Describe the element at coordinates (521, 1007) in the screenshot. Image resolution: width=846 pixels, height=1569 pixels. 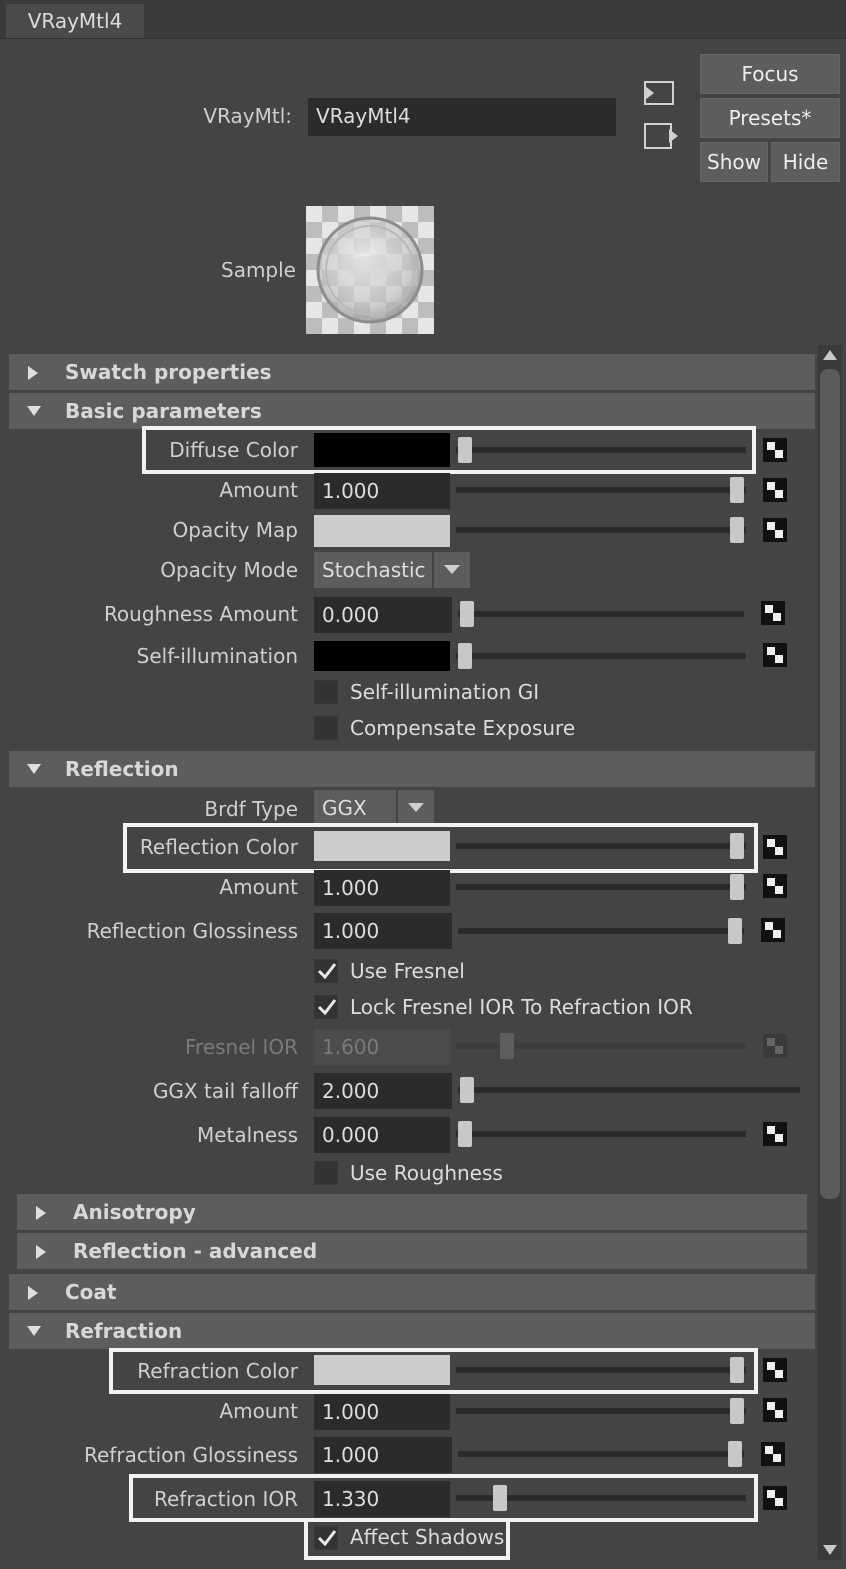
I see `lock-fresnel-ior-label: Lock Fresnel IOR To Refraction IOR` at that location.